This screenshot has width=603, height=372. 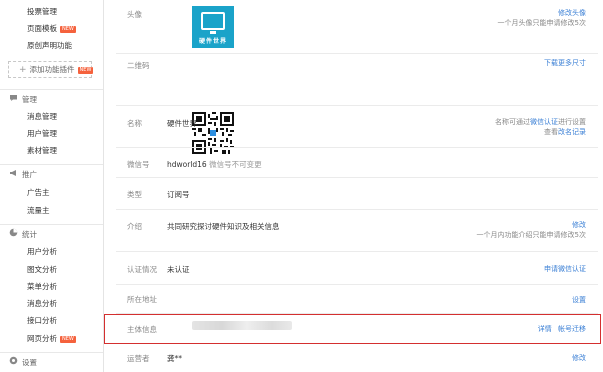 I want to click on megaphone-icon, so click(x=13, y=175).